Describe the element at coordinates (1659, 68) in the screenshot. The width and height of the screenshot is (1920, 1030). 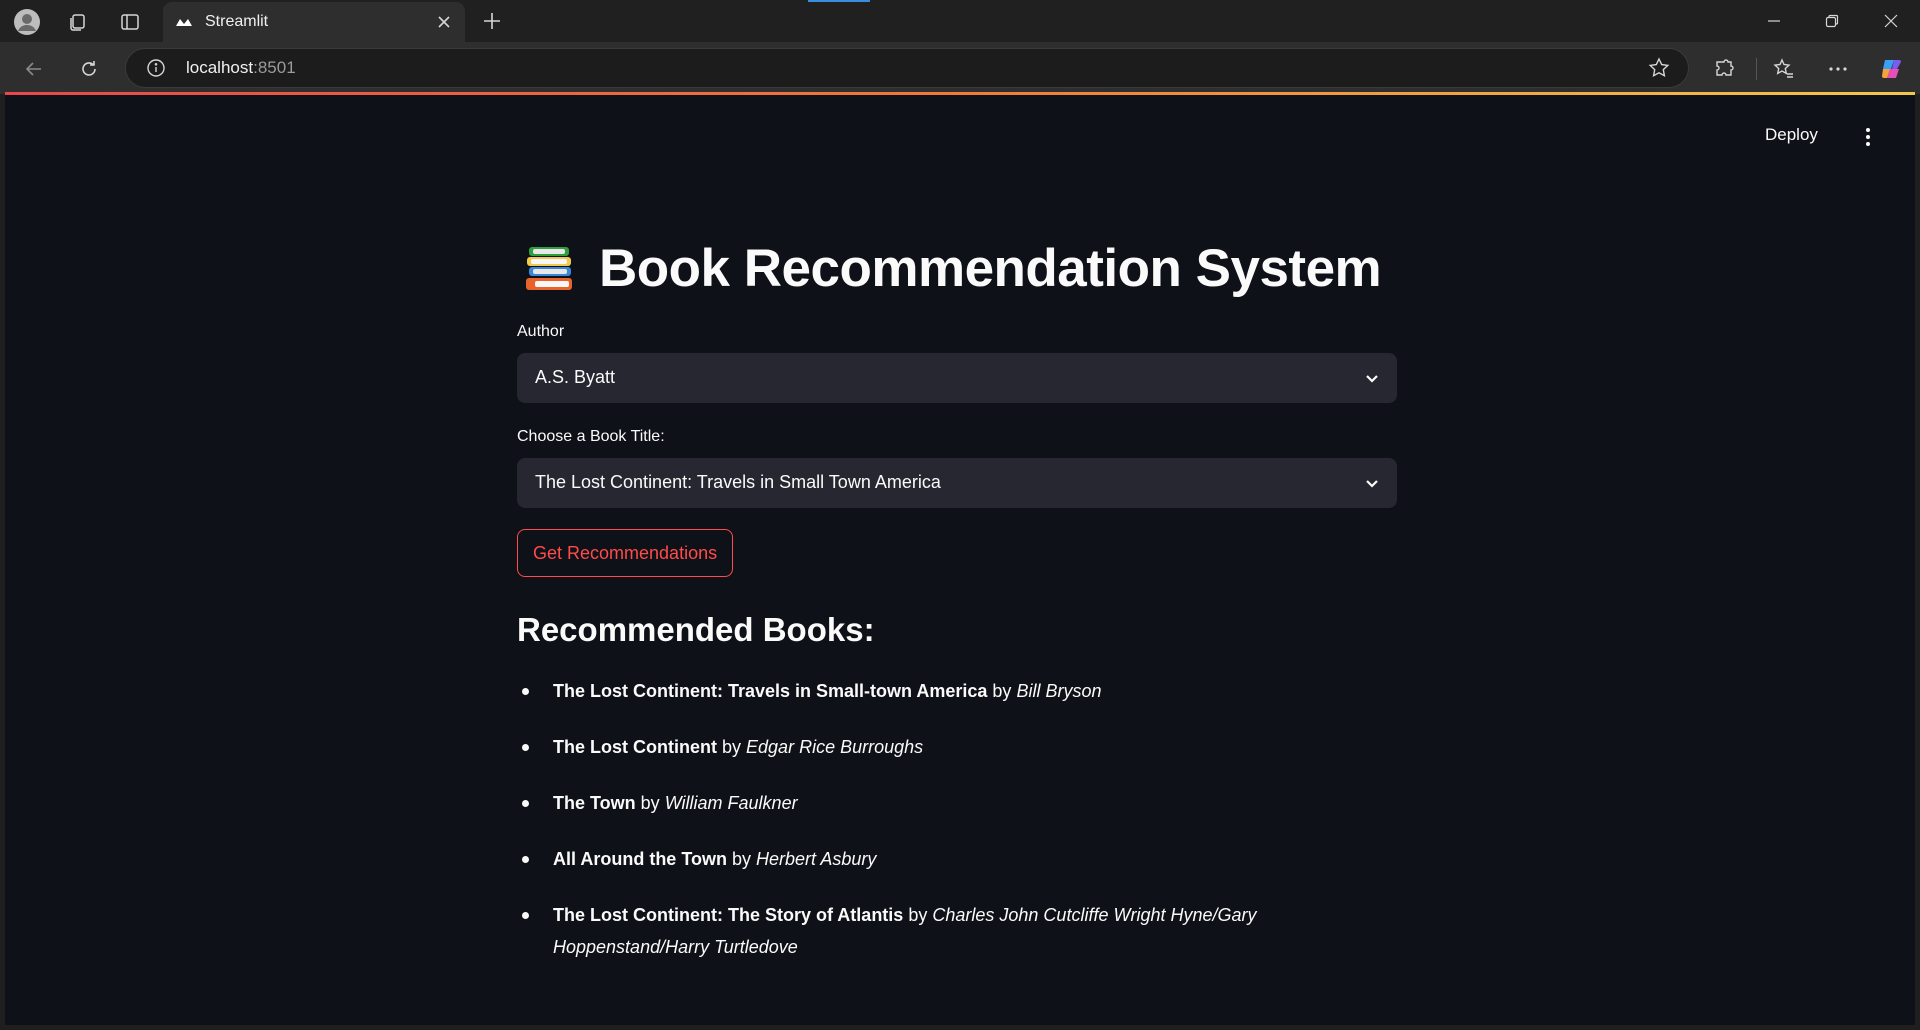
I see `favorite-star-icon` at that location.